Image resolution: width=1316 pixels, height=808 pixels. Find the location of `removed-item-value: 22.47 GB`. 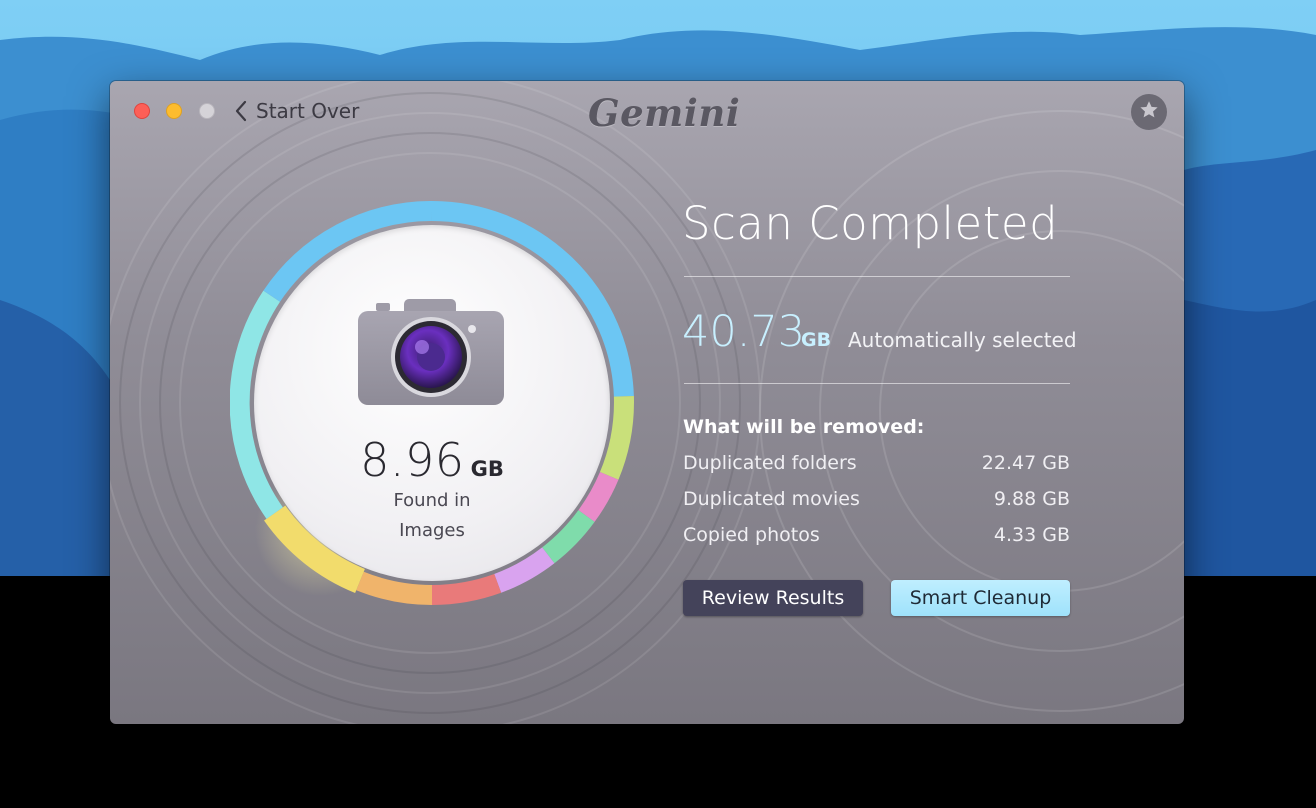

removed-item-value: 22.47 GB is located at coordinates (1025, 463).